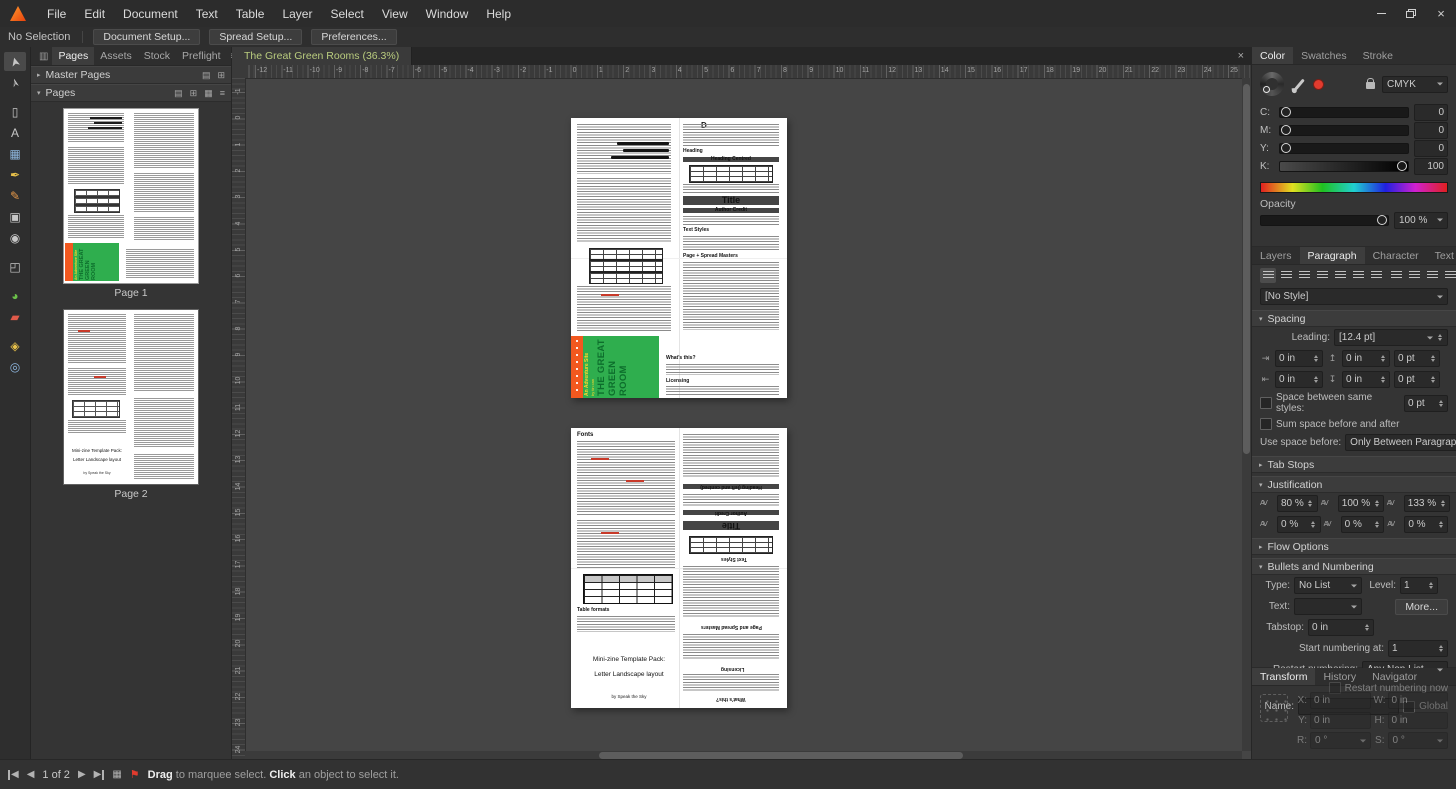 The image size is (1456, 789). Describe the element at coordinates (1286, 275) in the screenshot. I see `align-centre-button` at that location.